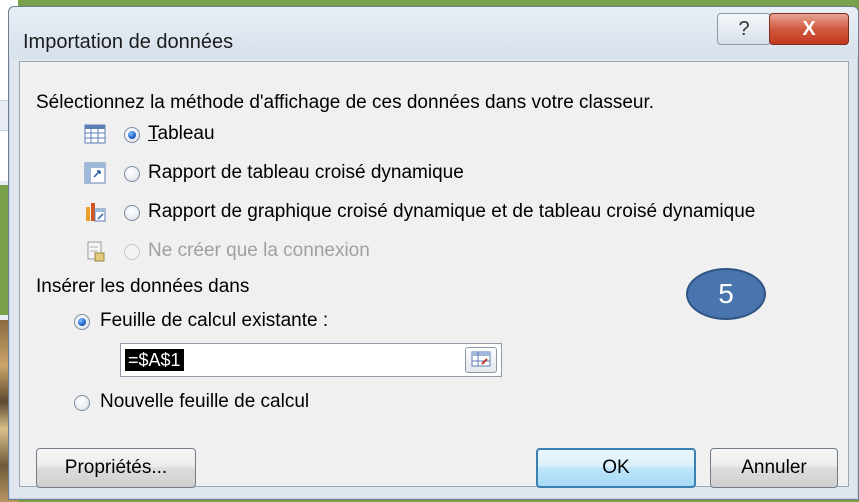  I want to click on radio-tableau, so click(132, 135).